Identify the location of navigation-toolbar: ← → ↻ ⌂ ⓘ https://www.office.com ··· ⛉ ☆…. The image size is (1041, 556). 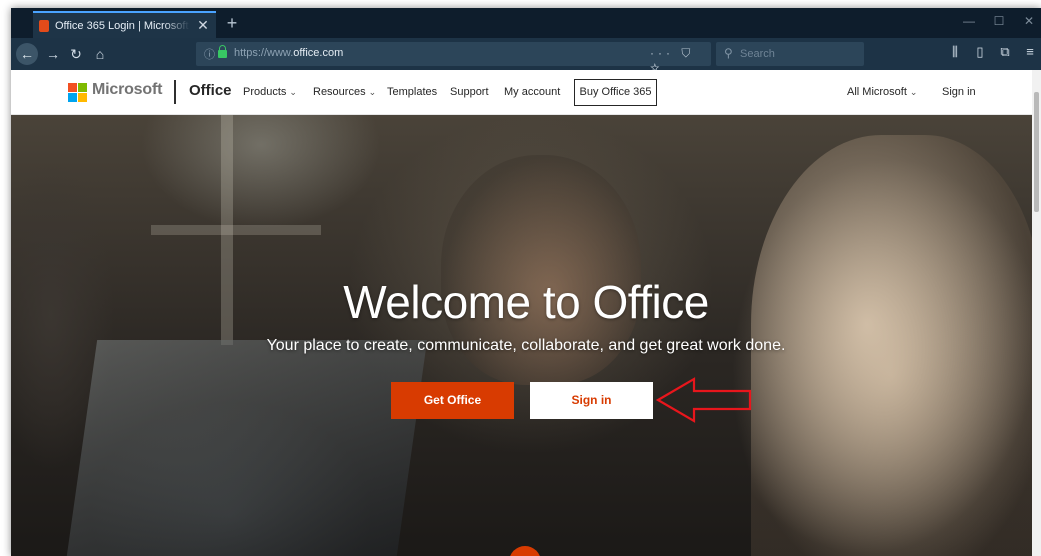
(526, 56).